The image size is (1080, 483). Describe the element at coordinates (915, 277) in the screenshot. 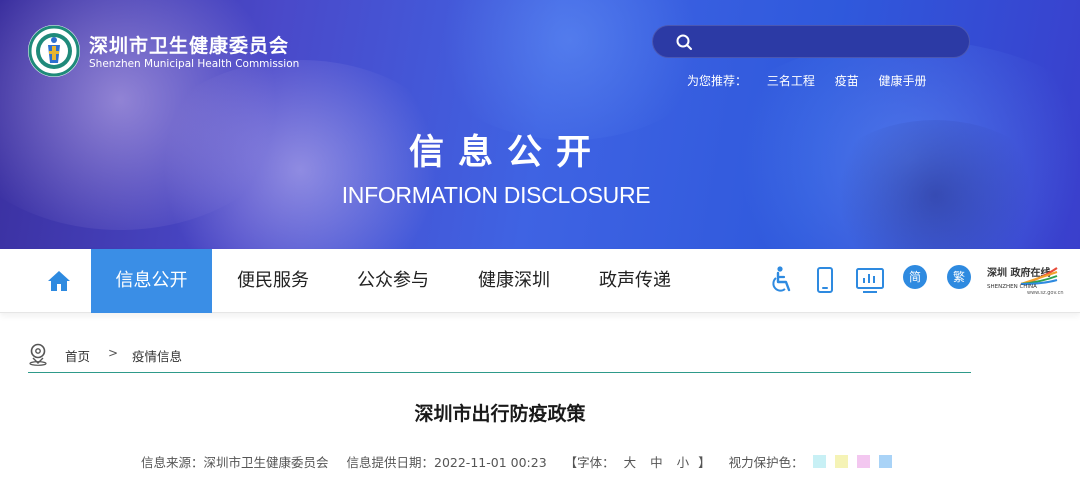

I see `simplified-chinese-button: 简` at that location.